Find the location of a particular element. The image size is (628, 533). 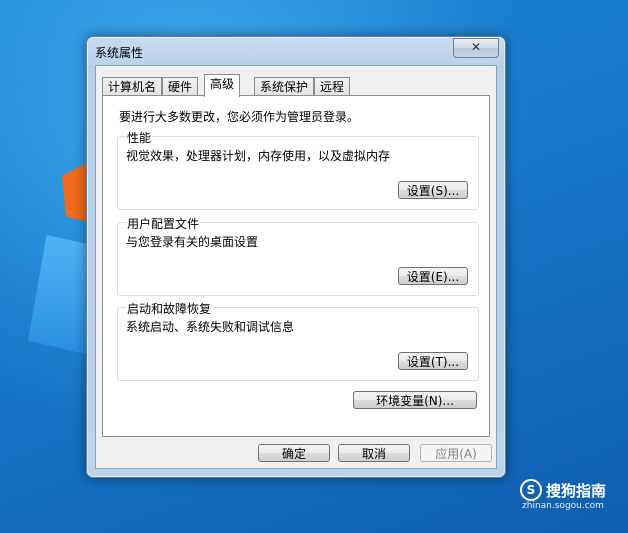

startup-recovery-title: 启动和故障恢复 is located at coordinates (169, 308).